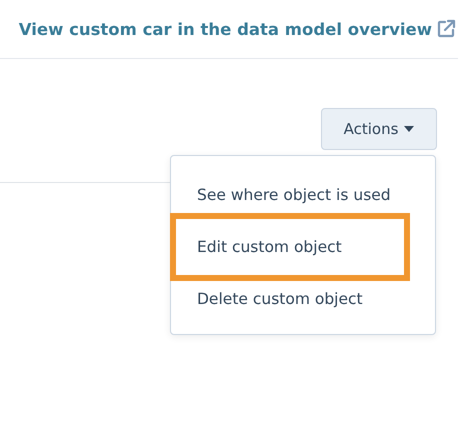  Describe the element at coordinates (446, 29) in the screenshot. I see `external-link-icon` at that location.